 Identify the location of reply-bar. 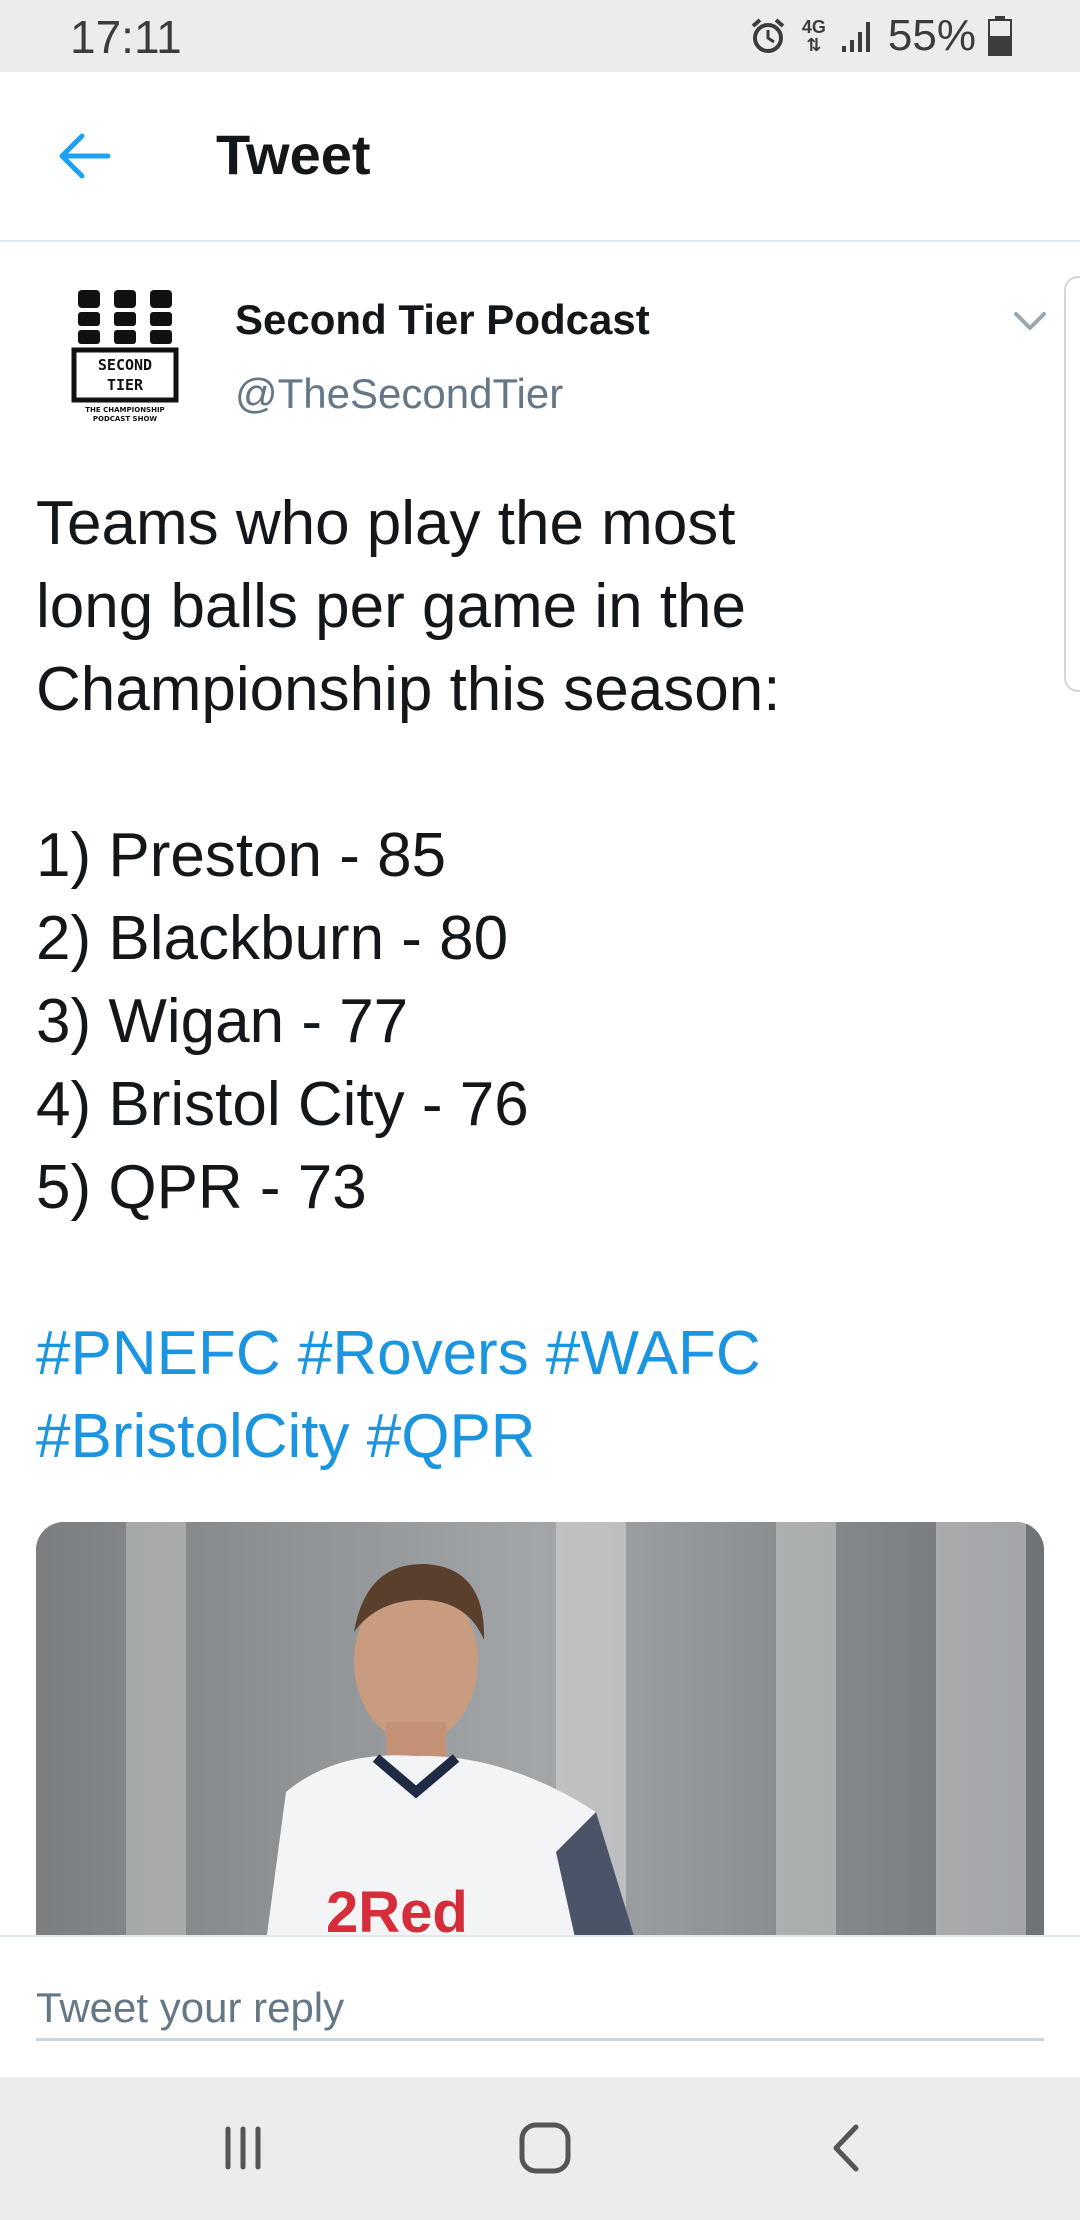
(540, 2006).